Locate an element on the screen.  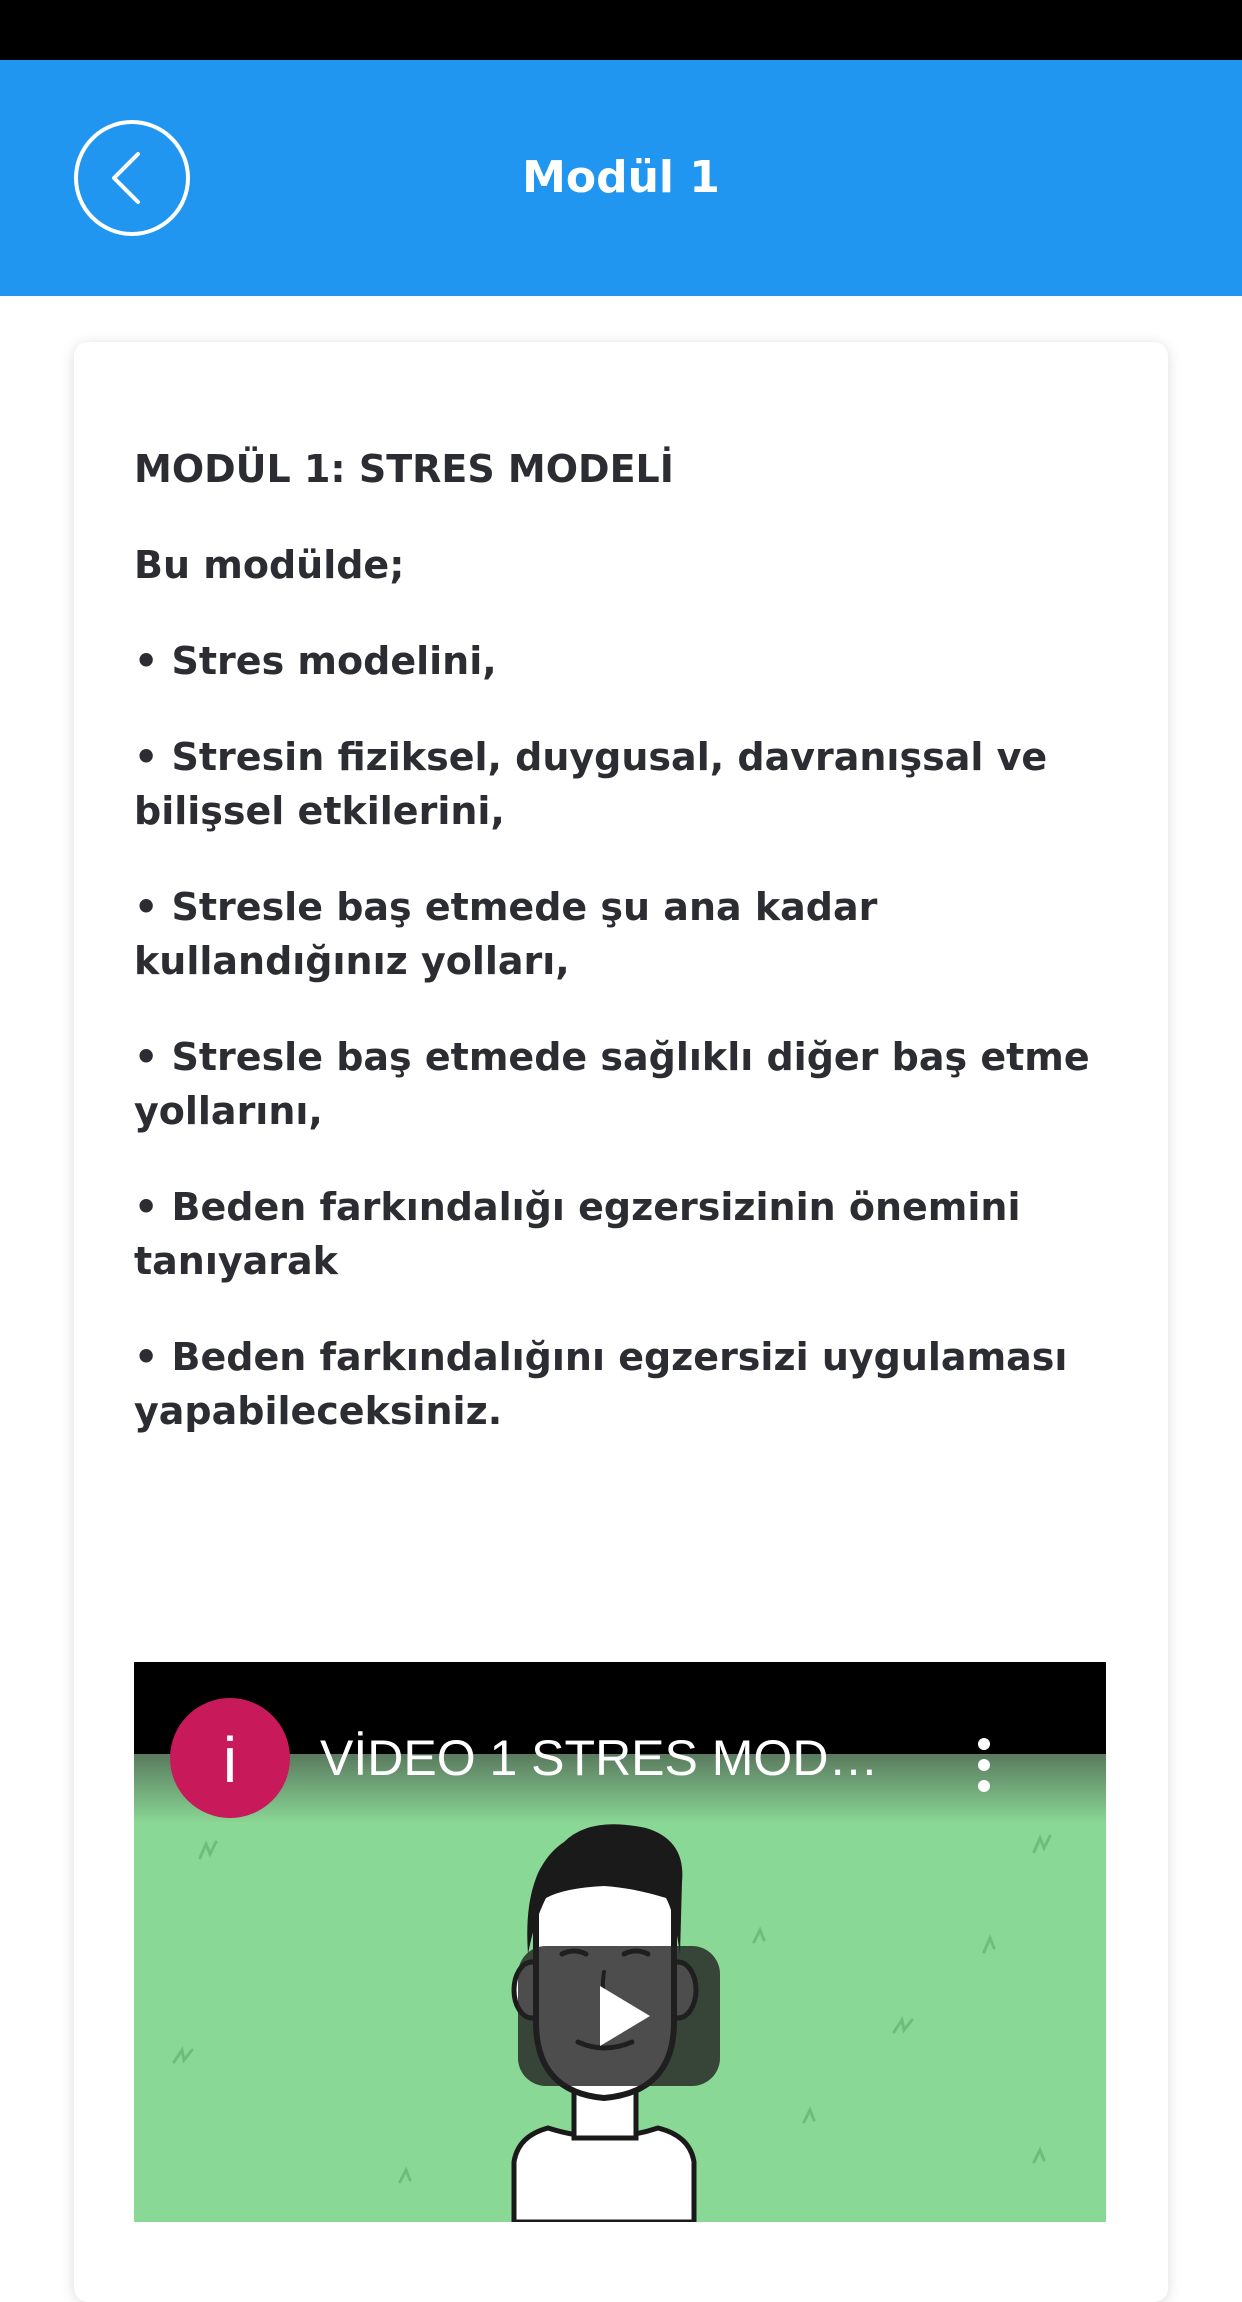
more-vertical-icon is located at coordinates (984, 1765).